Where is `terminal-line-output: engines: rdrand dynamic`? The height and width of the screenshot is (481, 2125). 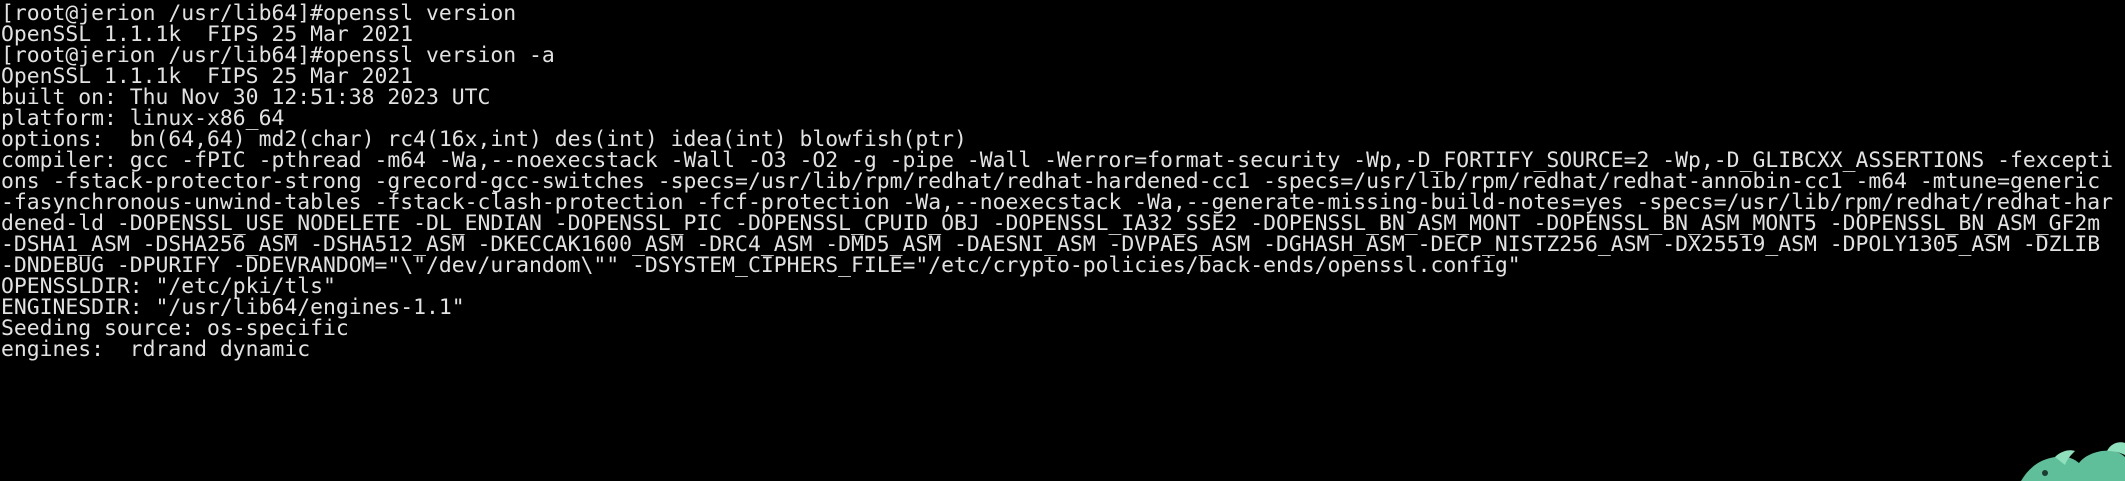 terminal-line-output: engines: rdrand dynamic is located at coordinates (156, 349).